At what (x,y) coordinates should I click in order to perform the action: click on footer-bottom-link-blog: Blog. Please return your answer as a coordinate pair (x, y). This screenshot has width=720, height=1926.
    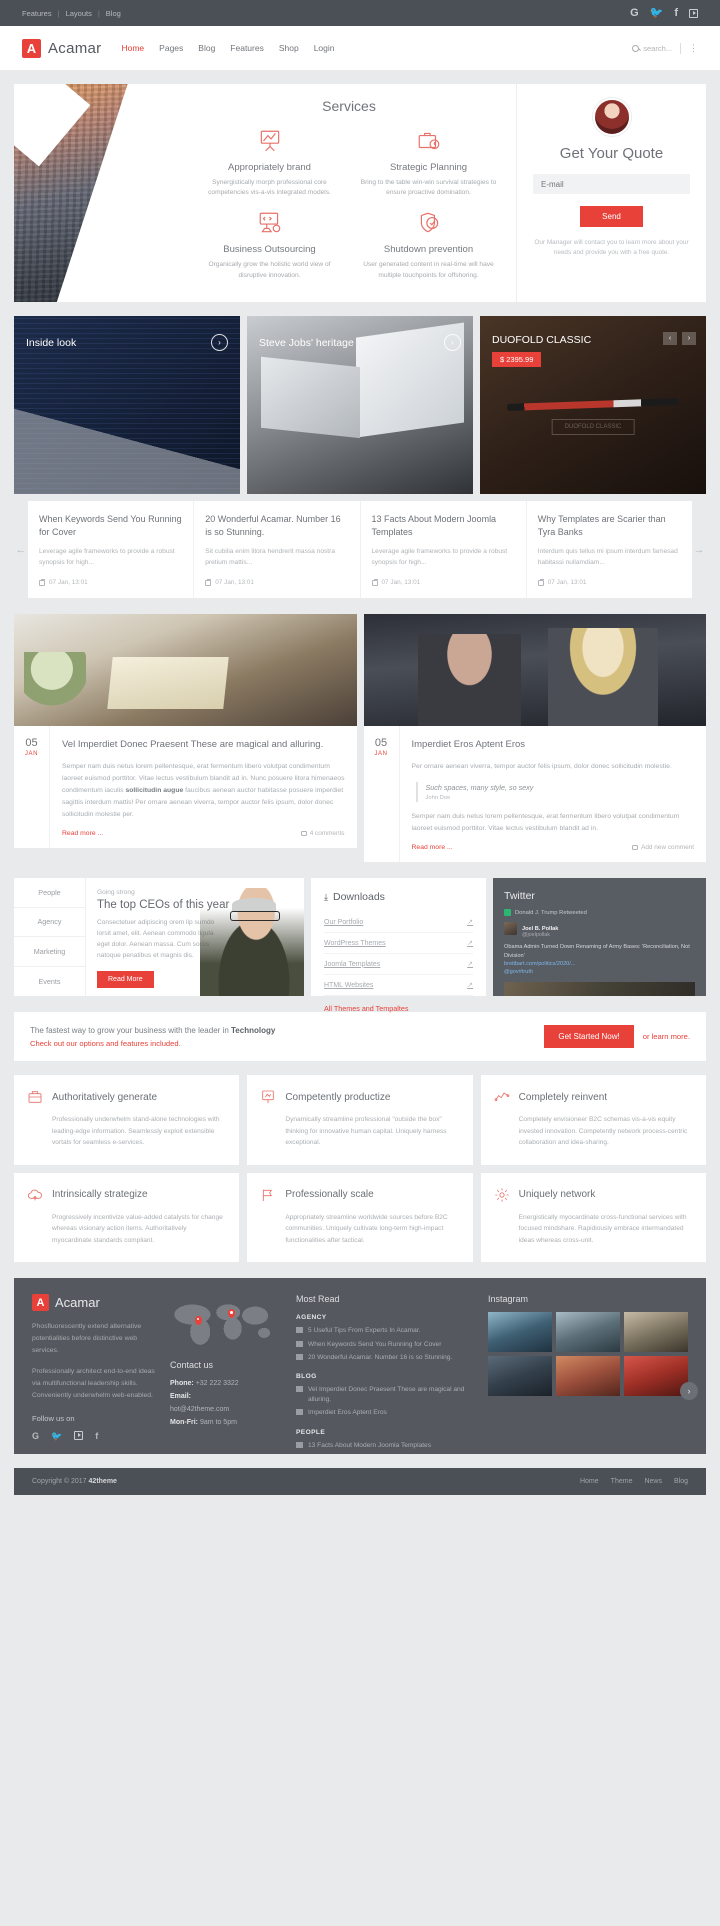
    Looking at the image, I should click on (681, 1481).